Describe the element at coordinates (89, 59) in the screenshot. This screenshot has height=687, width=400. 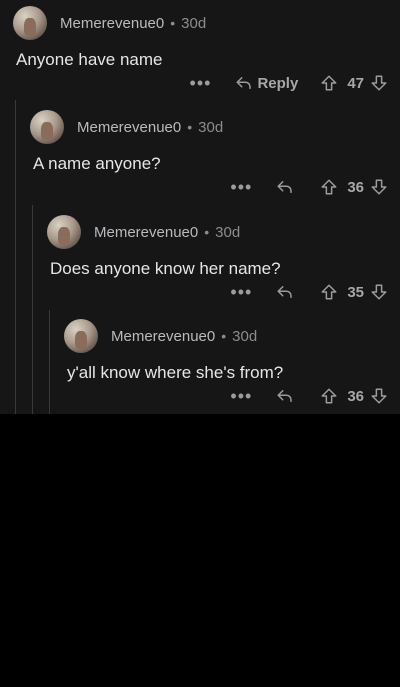
I see `comment-body: Anyone have name` at that location.